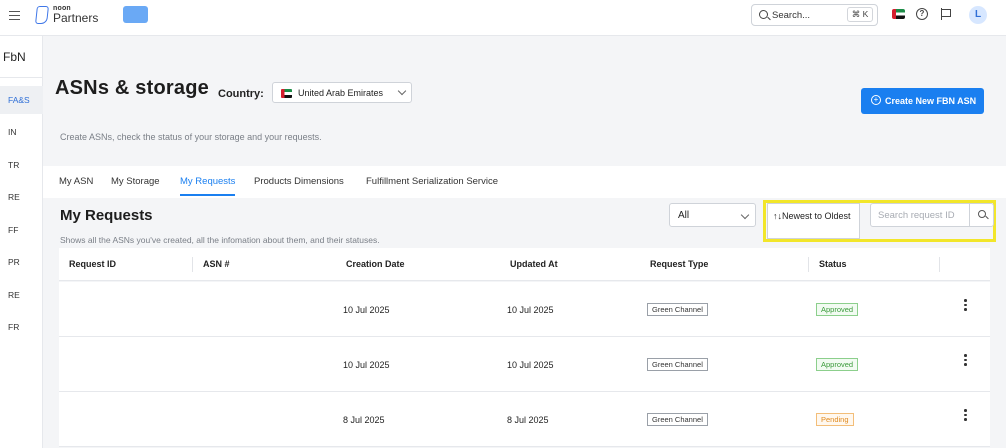 Image resolution: width=1006 pixels, height=448 pixels. What do you see at coordinates (814, 15) in the screenshot?
I see `global-search-input: Search... ⌘ K` at bounding box center [814, 15].